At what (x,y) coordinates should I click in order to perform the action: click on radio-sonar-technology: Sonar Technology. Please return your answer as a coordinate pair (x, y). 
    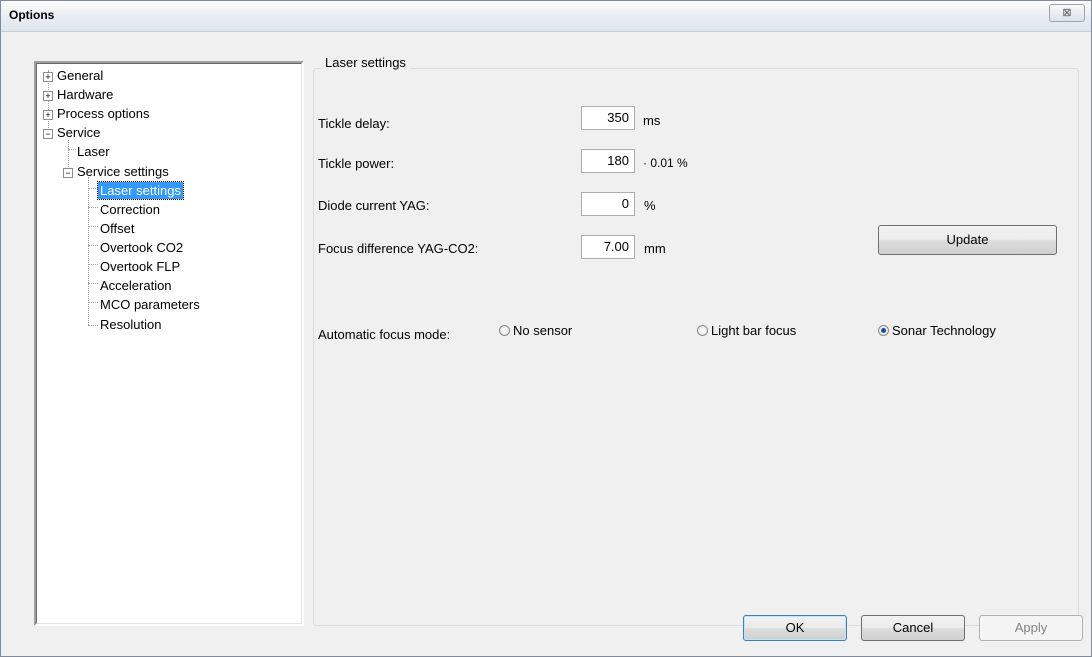
    Looking at the image, I should click on (937, 331).